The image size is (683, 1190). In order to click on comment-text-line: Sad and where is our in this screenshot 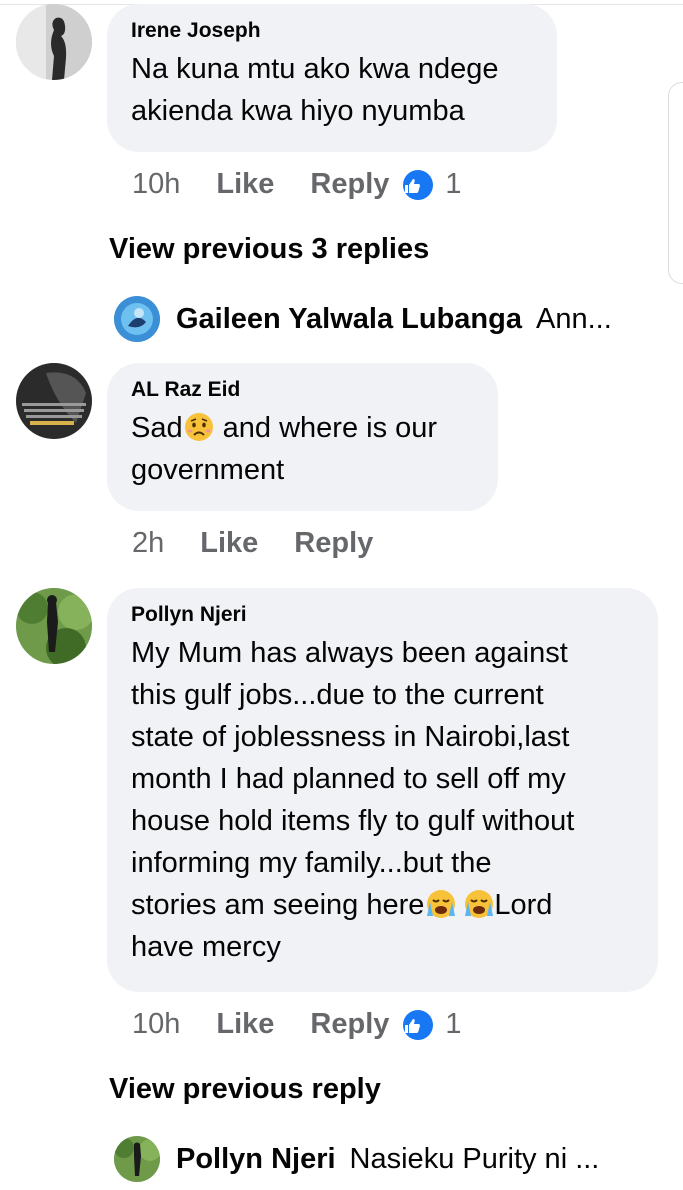, I will do `click(302, 428)`.